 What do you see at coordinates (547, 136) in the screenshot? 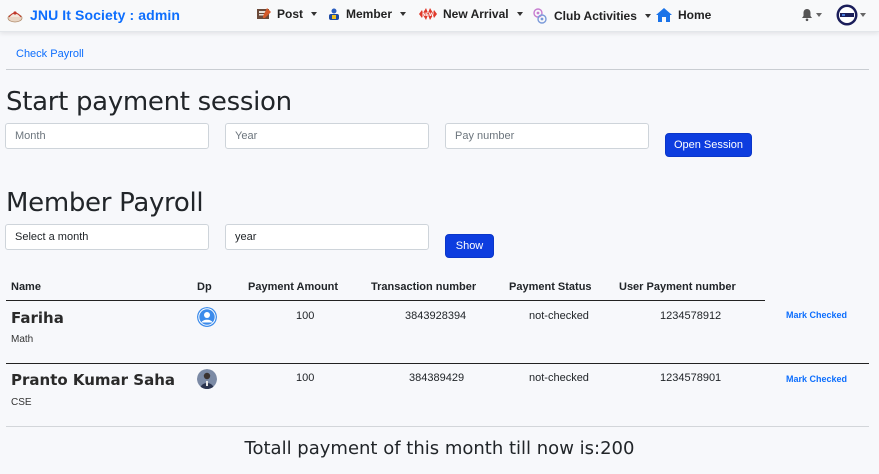
I see `pay-number-input: Pay number` at bounding box center [547, 136].